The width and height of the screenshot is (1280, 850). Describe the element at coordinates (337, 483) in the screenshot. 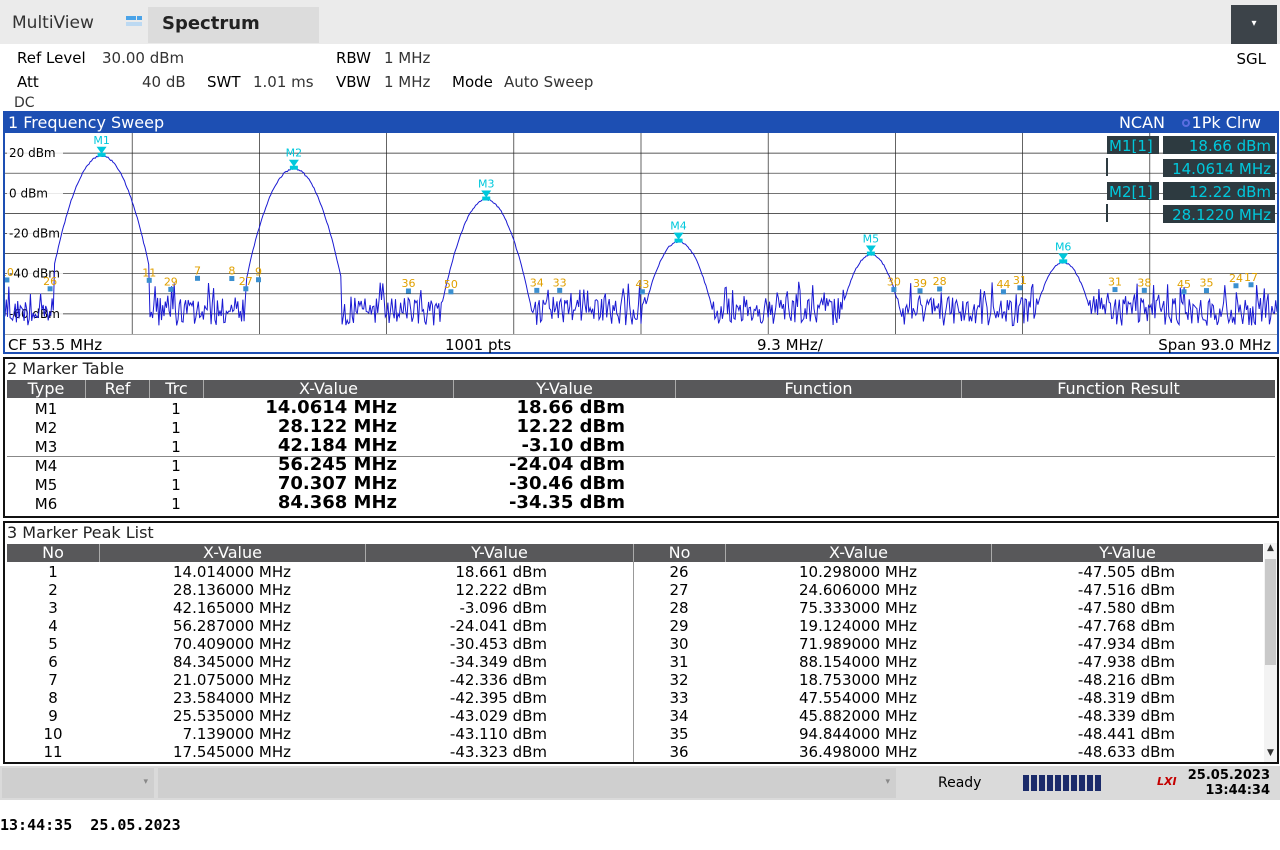

I see `marker-x-value: 70.307 MHz` at that location.